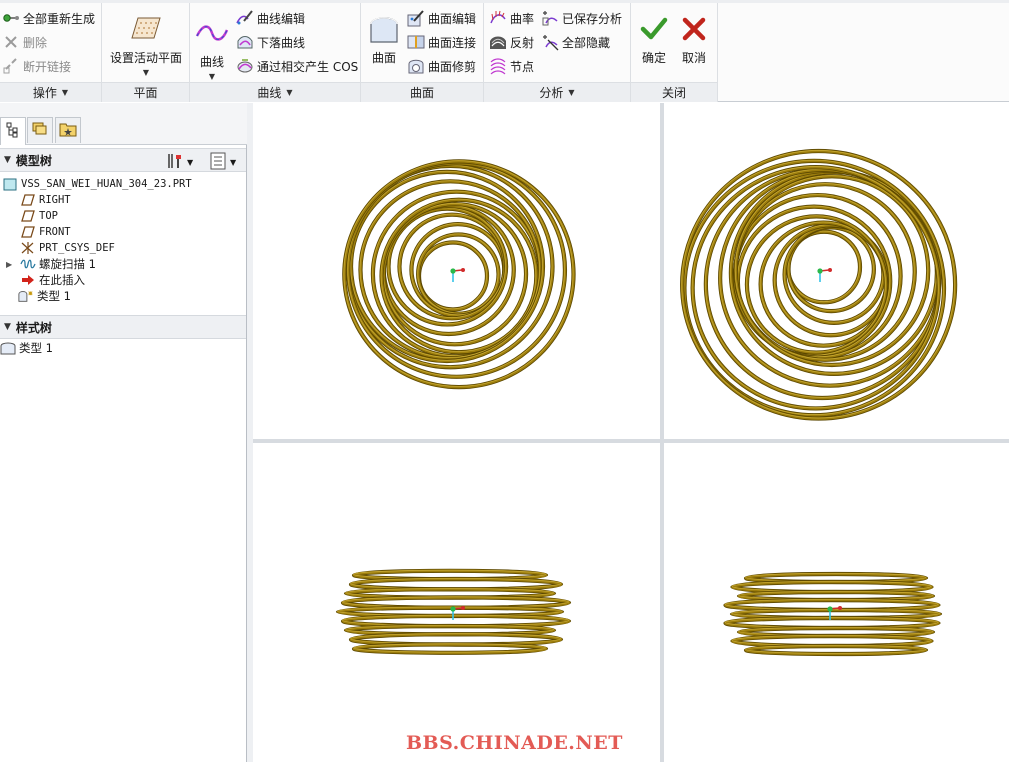 The height and width of the screenshot is (762, 1009). What do you see at coordinates (8, 348) in the screenshot?
I see `style-surface-icon` at bounding box center [8, 348].